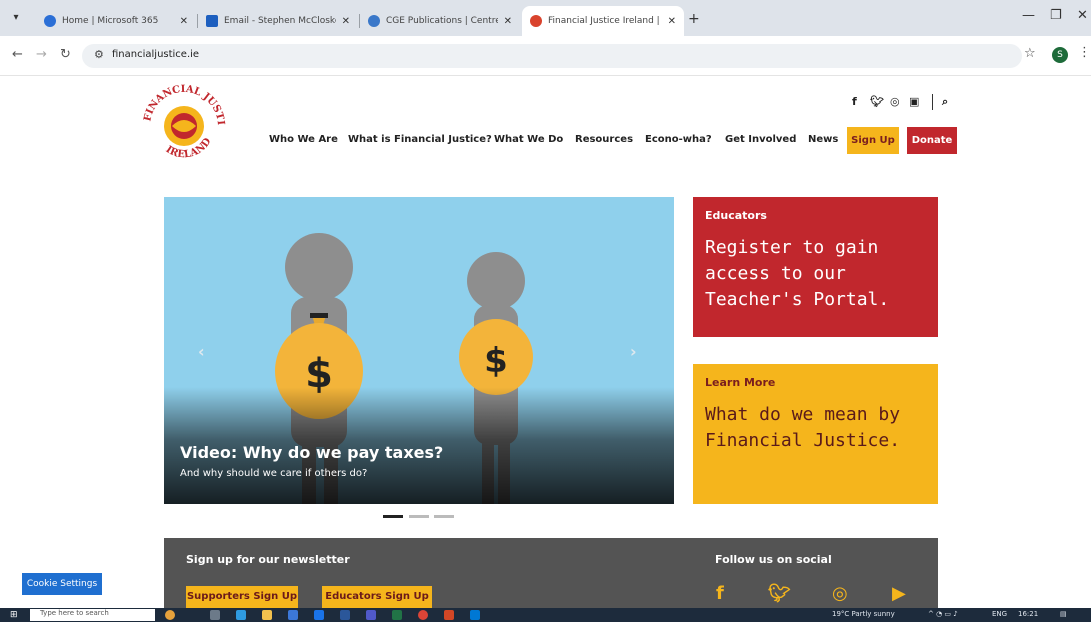 Image resolution: width=1091 pixels, height=622 pixels. I want to click on right-money-bag: $, so click(496, 357).